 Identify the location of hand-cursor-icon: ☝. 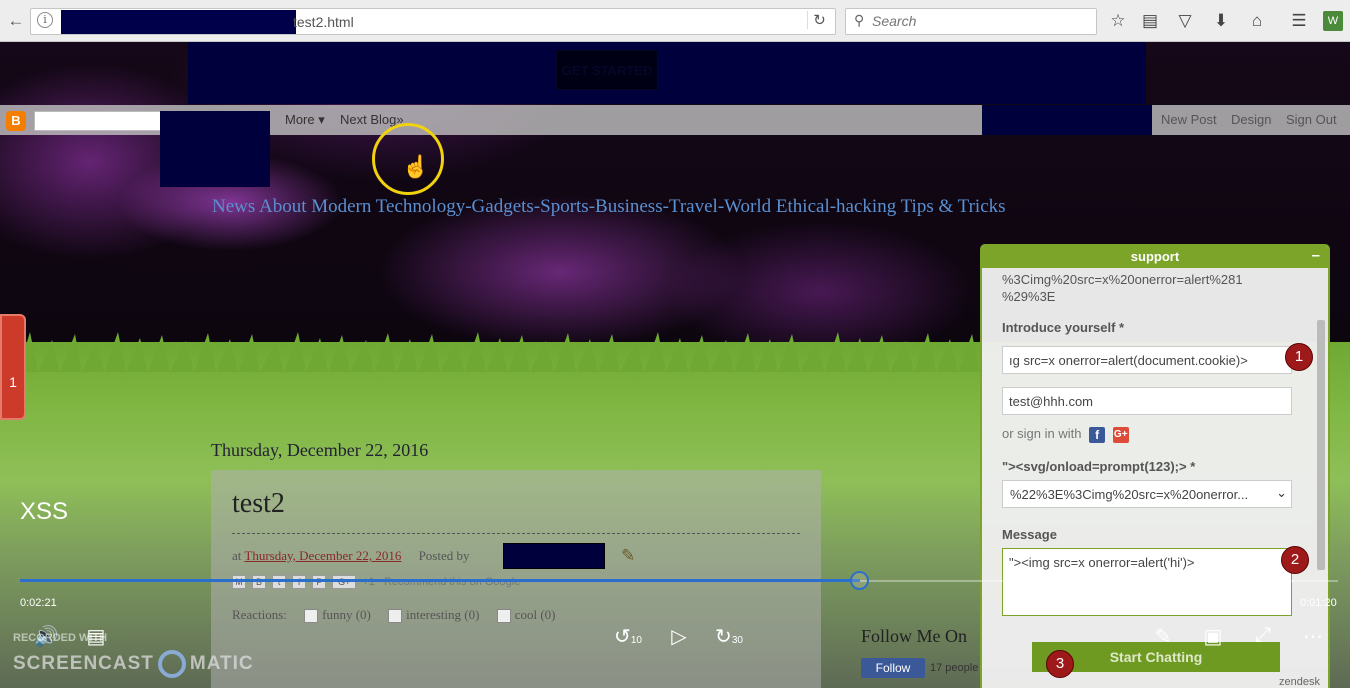
(416, 166).